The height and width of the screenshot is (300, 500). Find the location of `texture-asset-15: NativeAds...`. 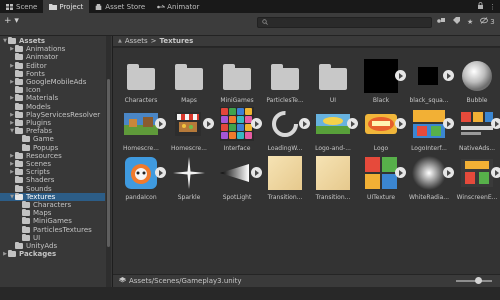

texture-asset-15: NativeAds... is located at coordinates (477, 130).